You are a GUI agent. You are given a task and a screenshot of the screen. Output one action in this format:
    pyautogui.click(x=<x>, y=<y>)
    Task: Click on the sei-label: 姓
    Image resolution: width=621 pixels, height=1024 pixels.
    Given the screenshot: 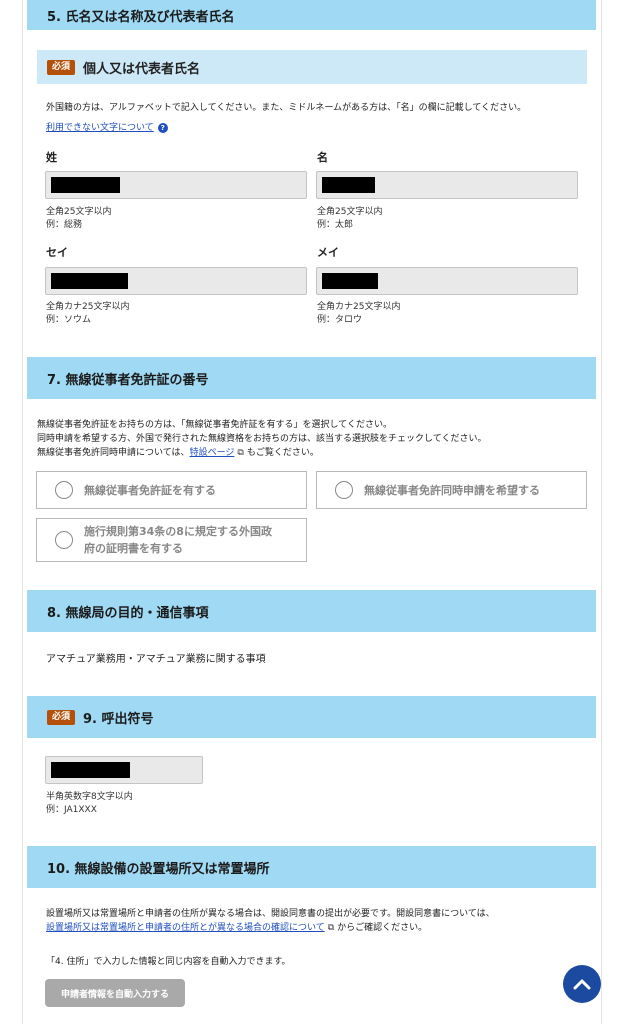 What is the action you would take?
    pyautogui.click(x=51, y=157)
    